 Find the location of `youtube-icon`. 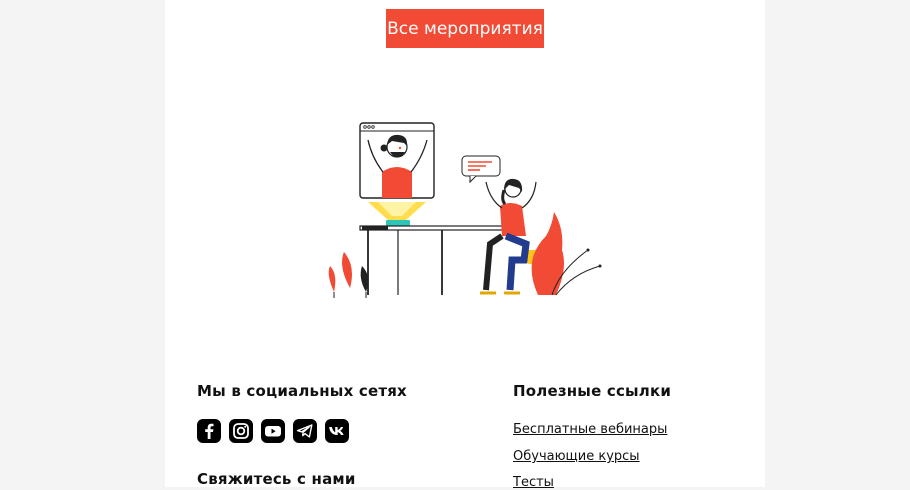

youtube-icon is located at coordinates (273, 431).